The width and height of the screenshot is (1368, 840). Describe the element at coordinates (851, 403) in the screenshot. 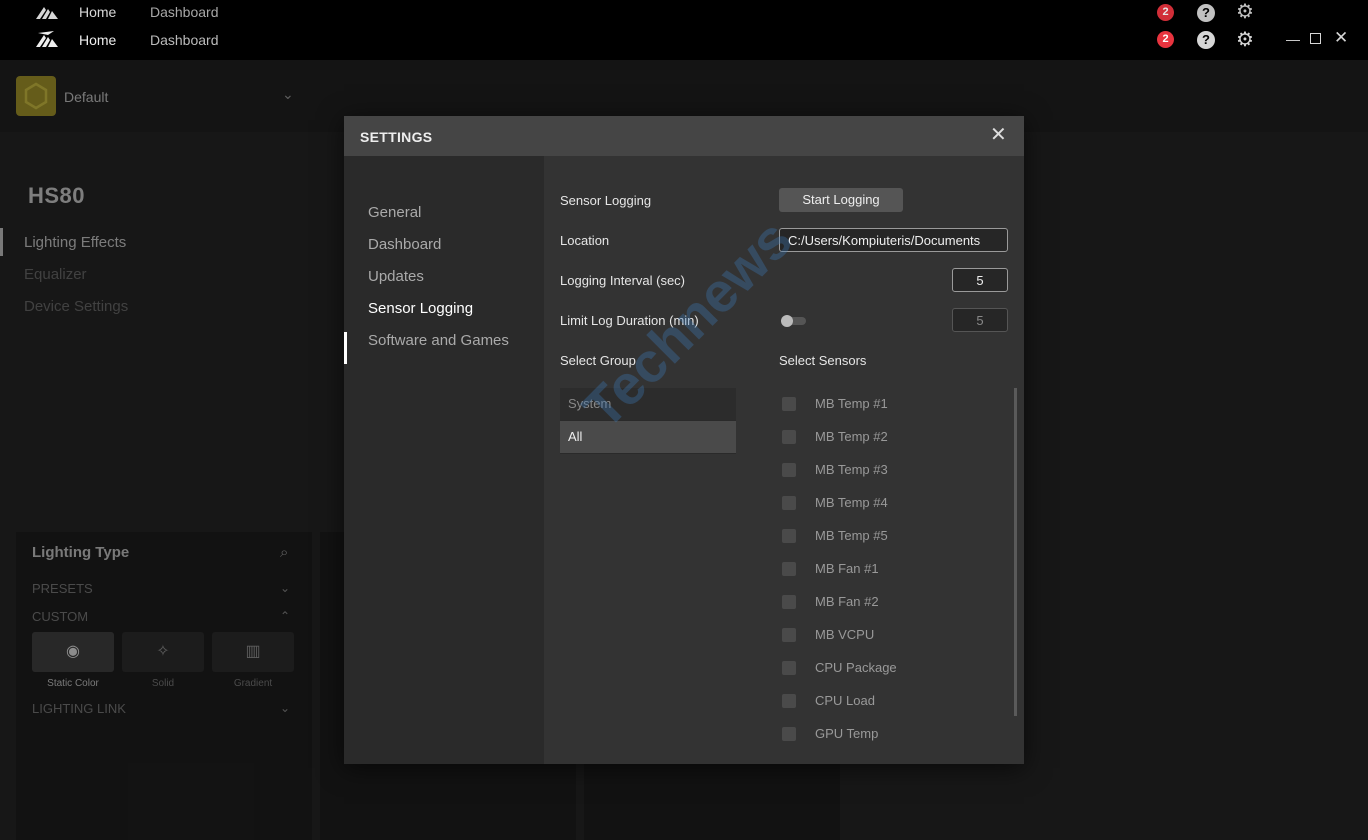

I see `sensor-label: MB Temp #1` at that location.